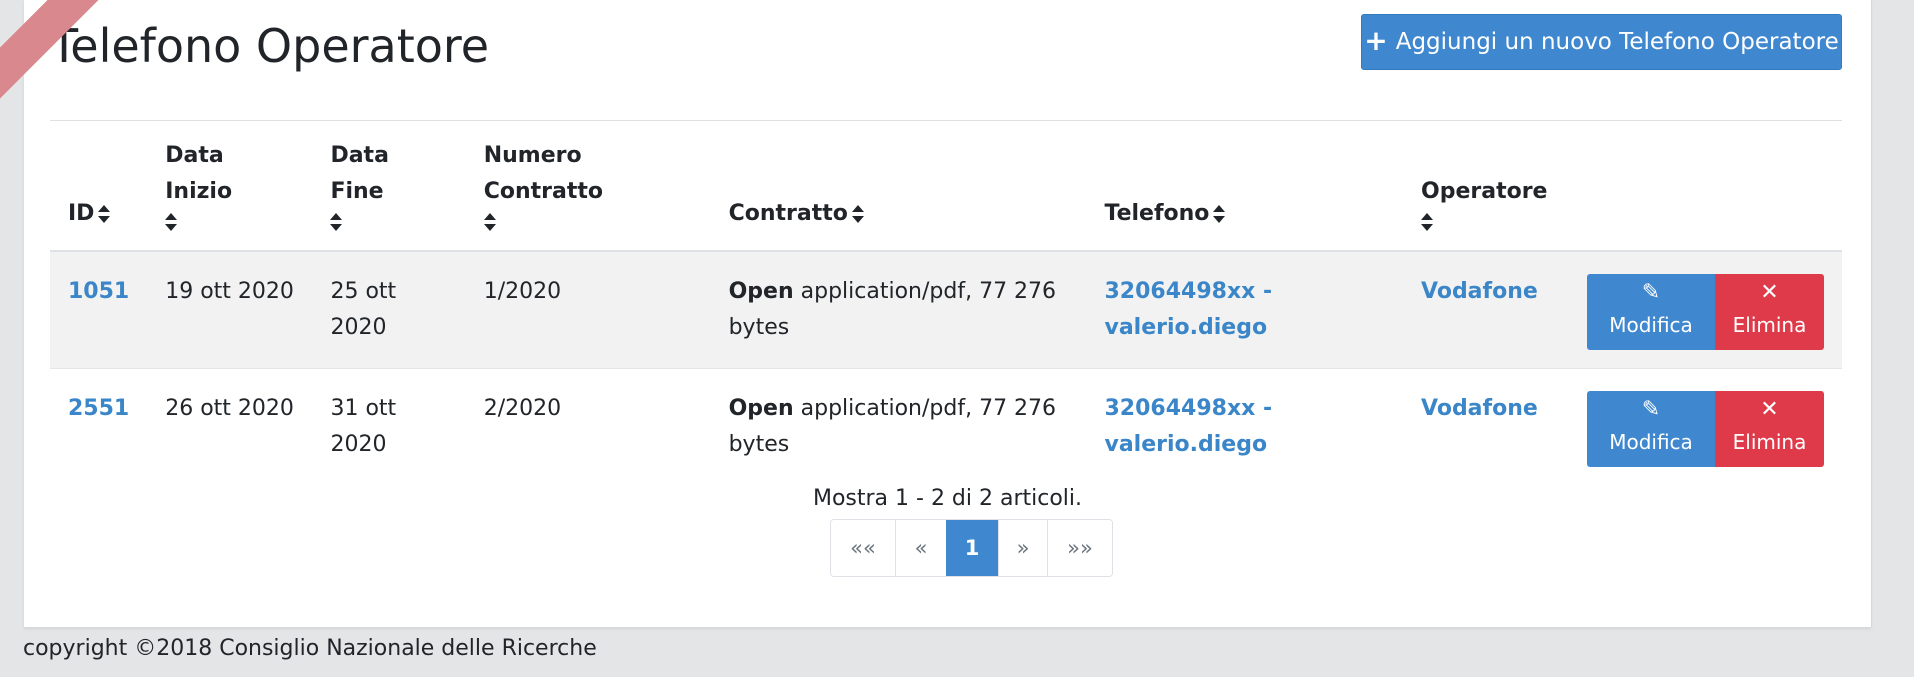  What do you see at coordinates (898, 190) in the screenshot?
I see `column-header-contratto: Contratto` at bounding box center [898, 190].